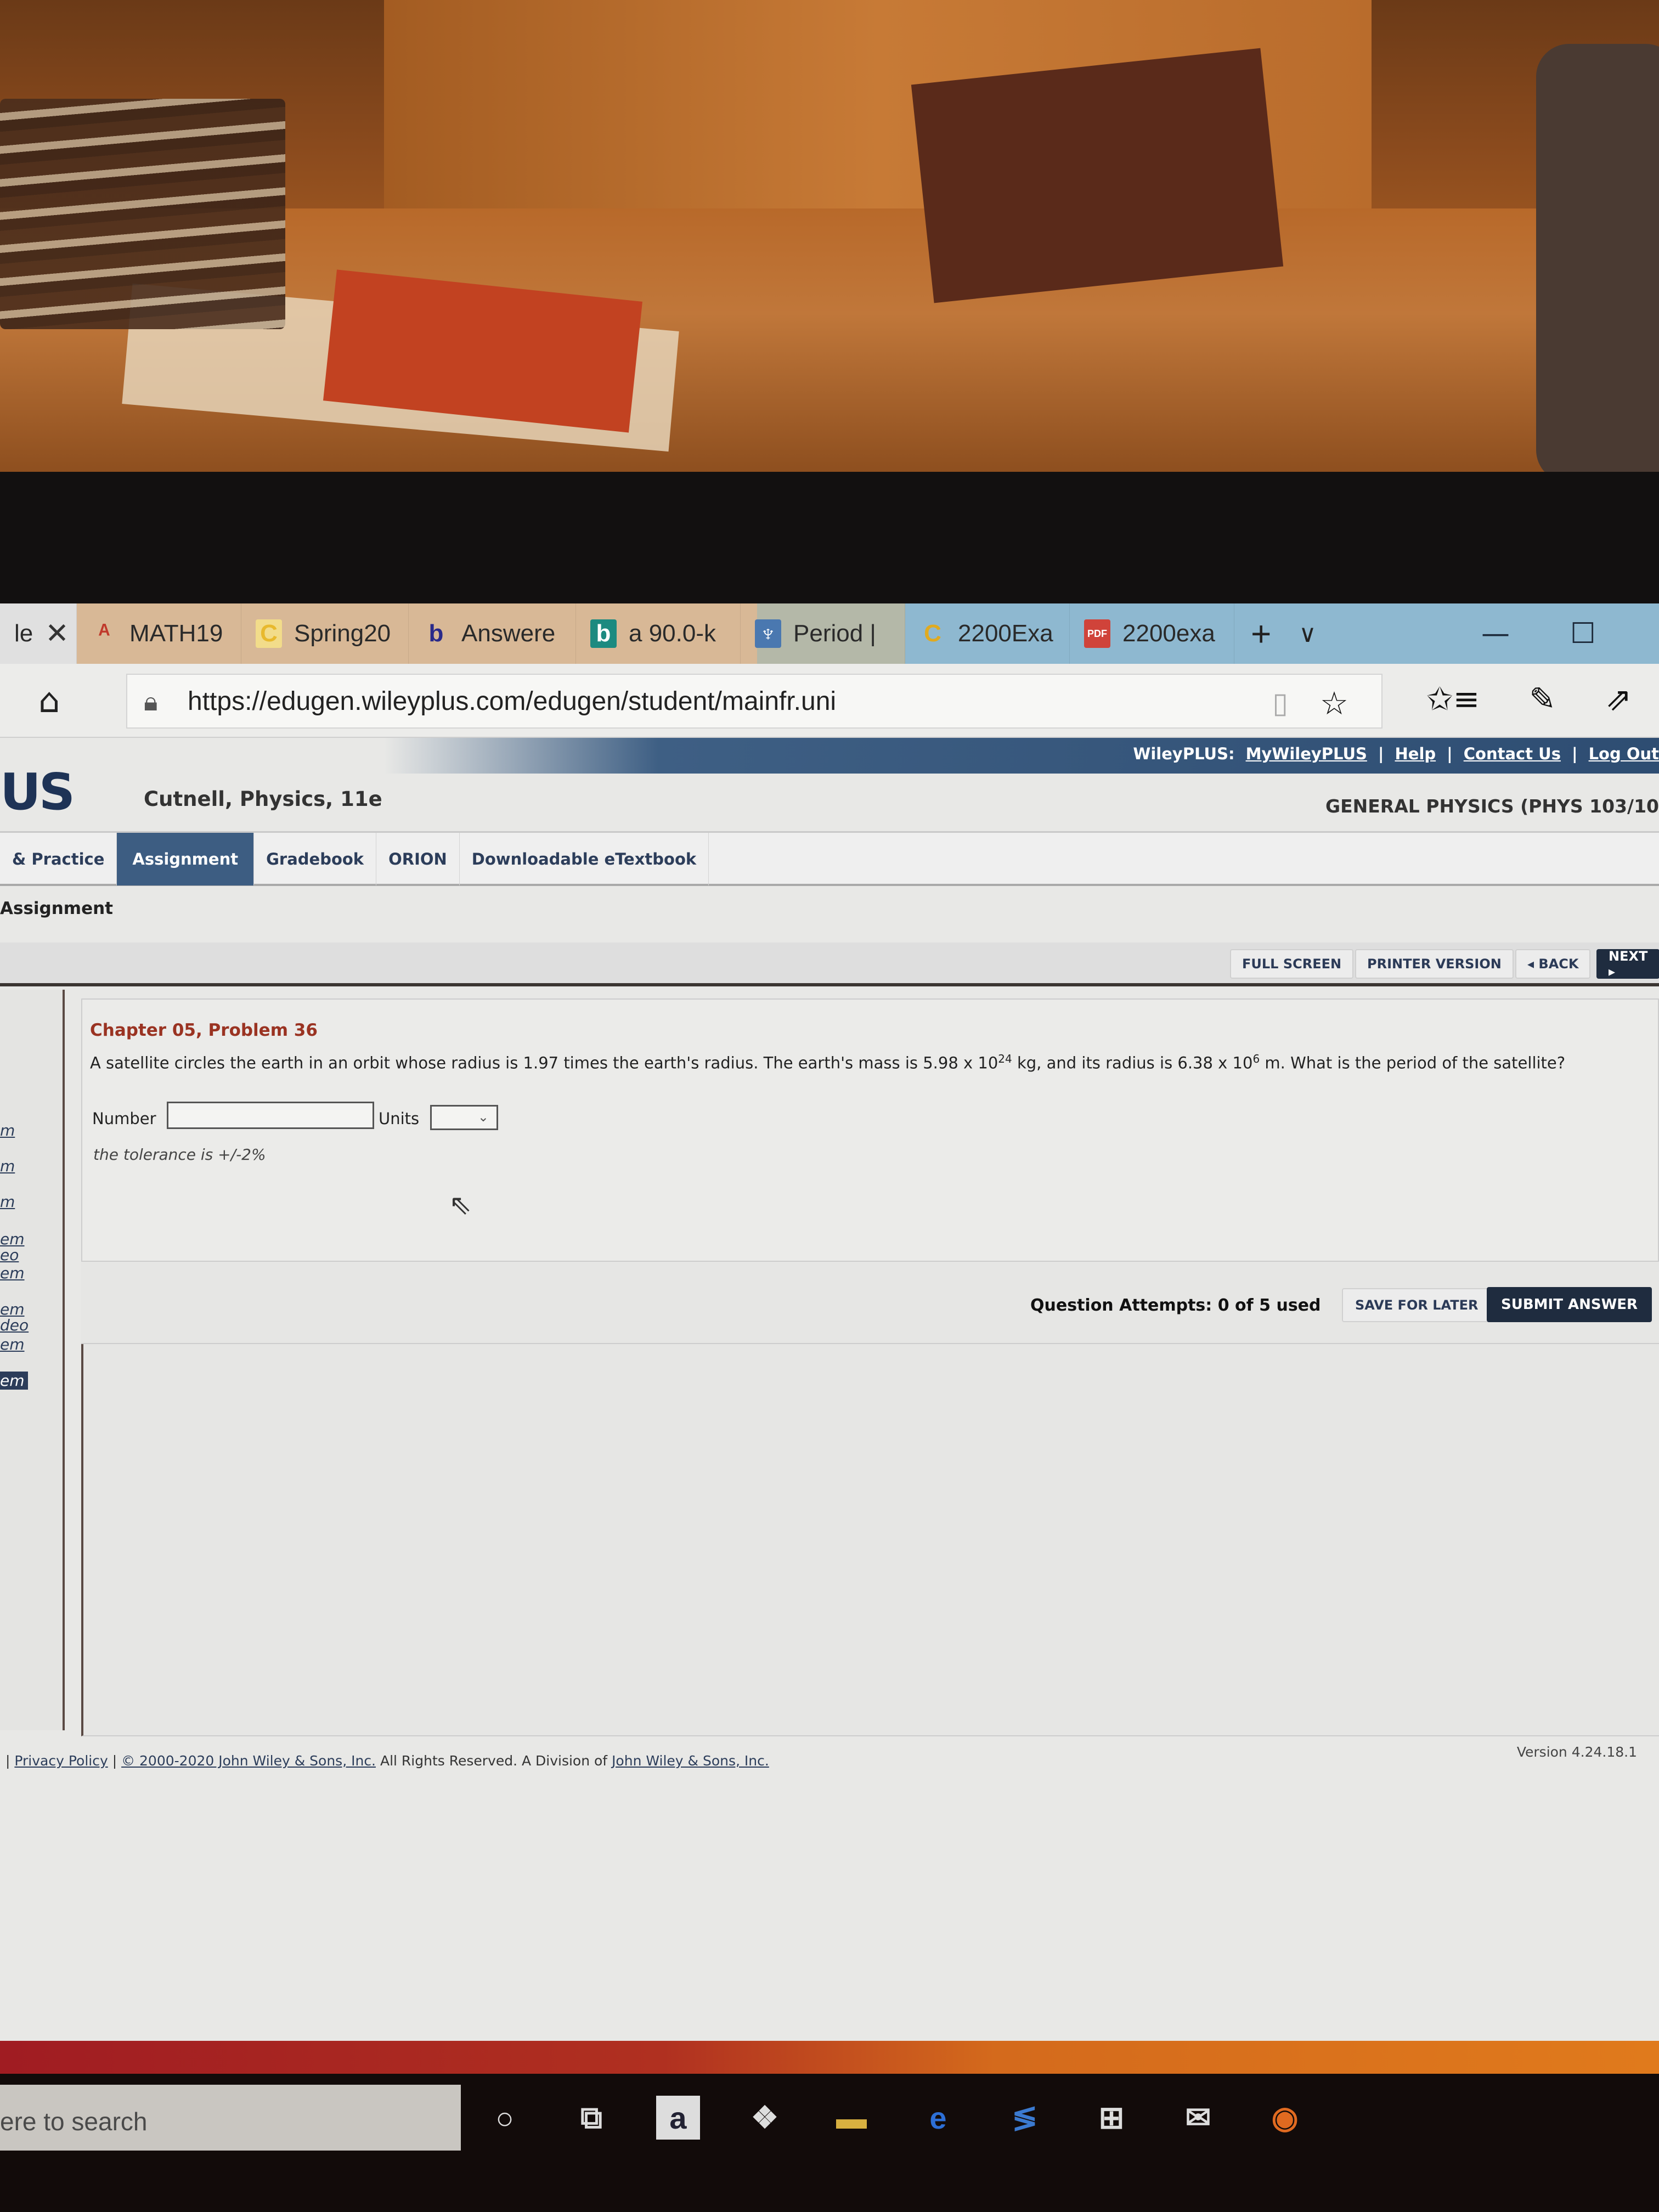 The height and width of the screenshot is (2212, 1659). What do you see at coordinates (1417, 1305) in the screenshot?
I see `save-for-later-button: SAVE FOR LATER` at bounding box center [1417, 1305].